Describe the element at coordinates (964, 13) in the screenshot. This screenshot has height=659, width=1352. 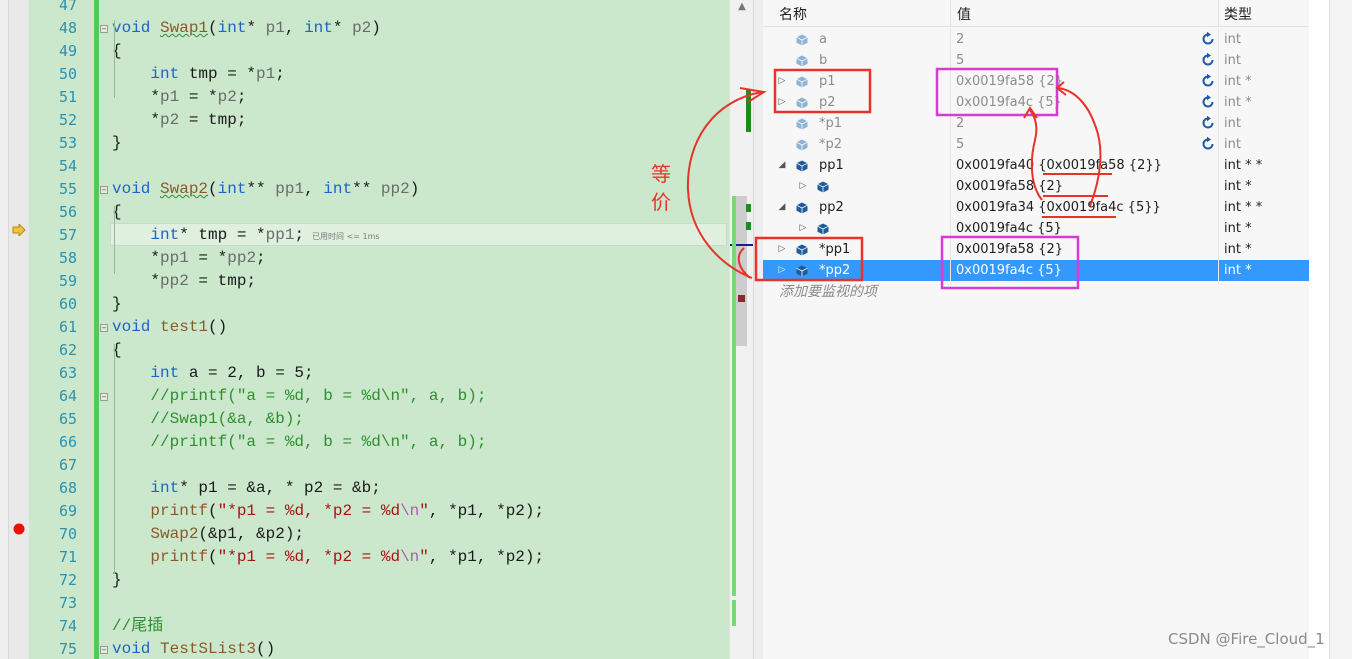
I see `column-header-value: 值` at that location.